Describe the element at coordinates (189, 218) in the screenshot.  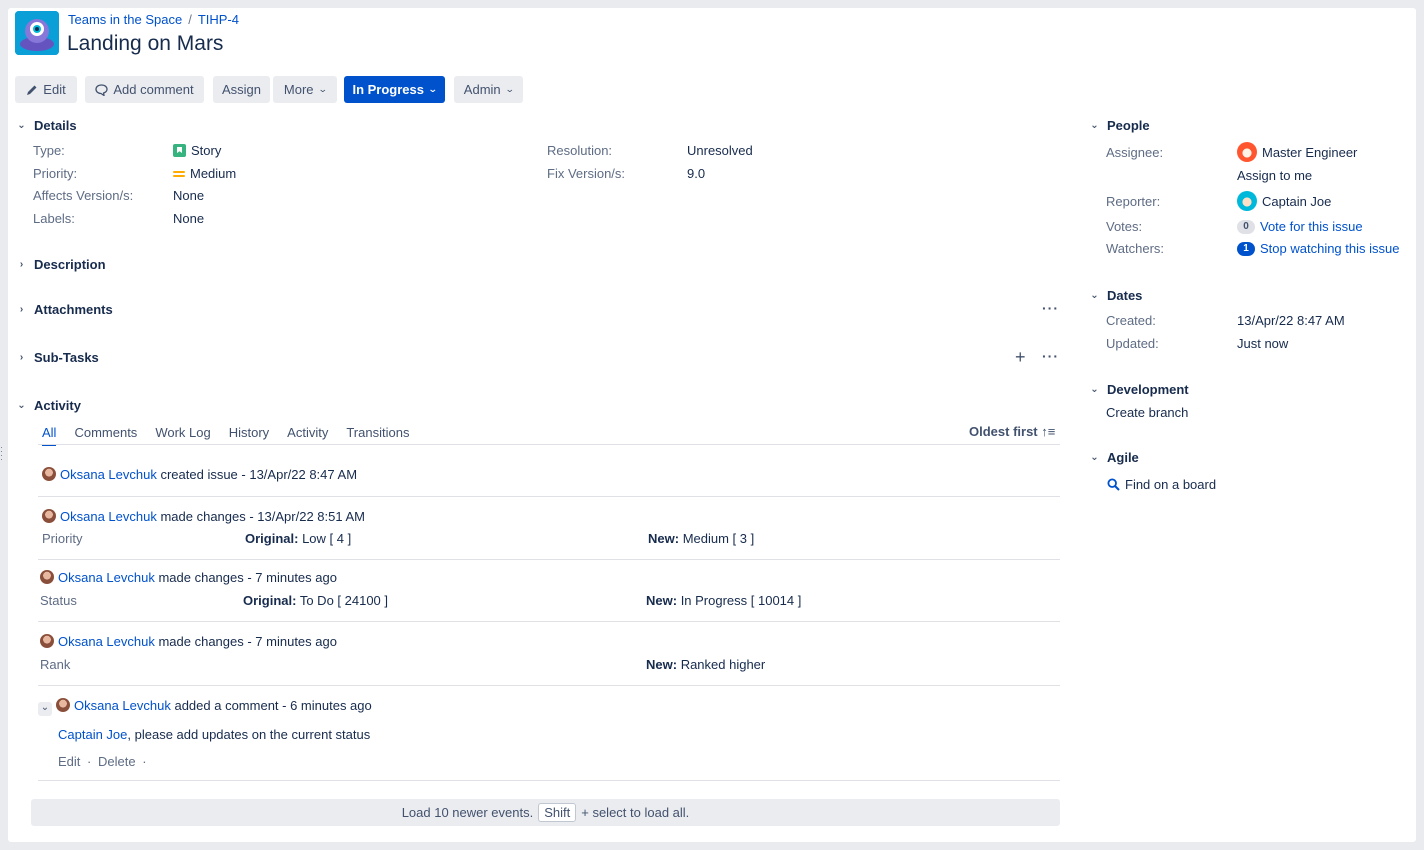
I see `labels-value: None` at that location.